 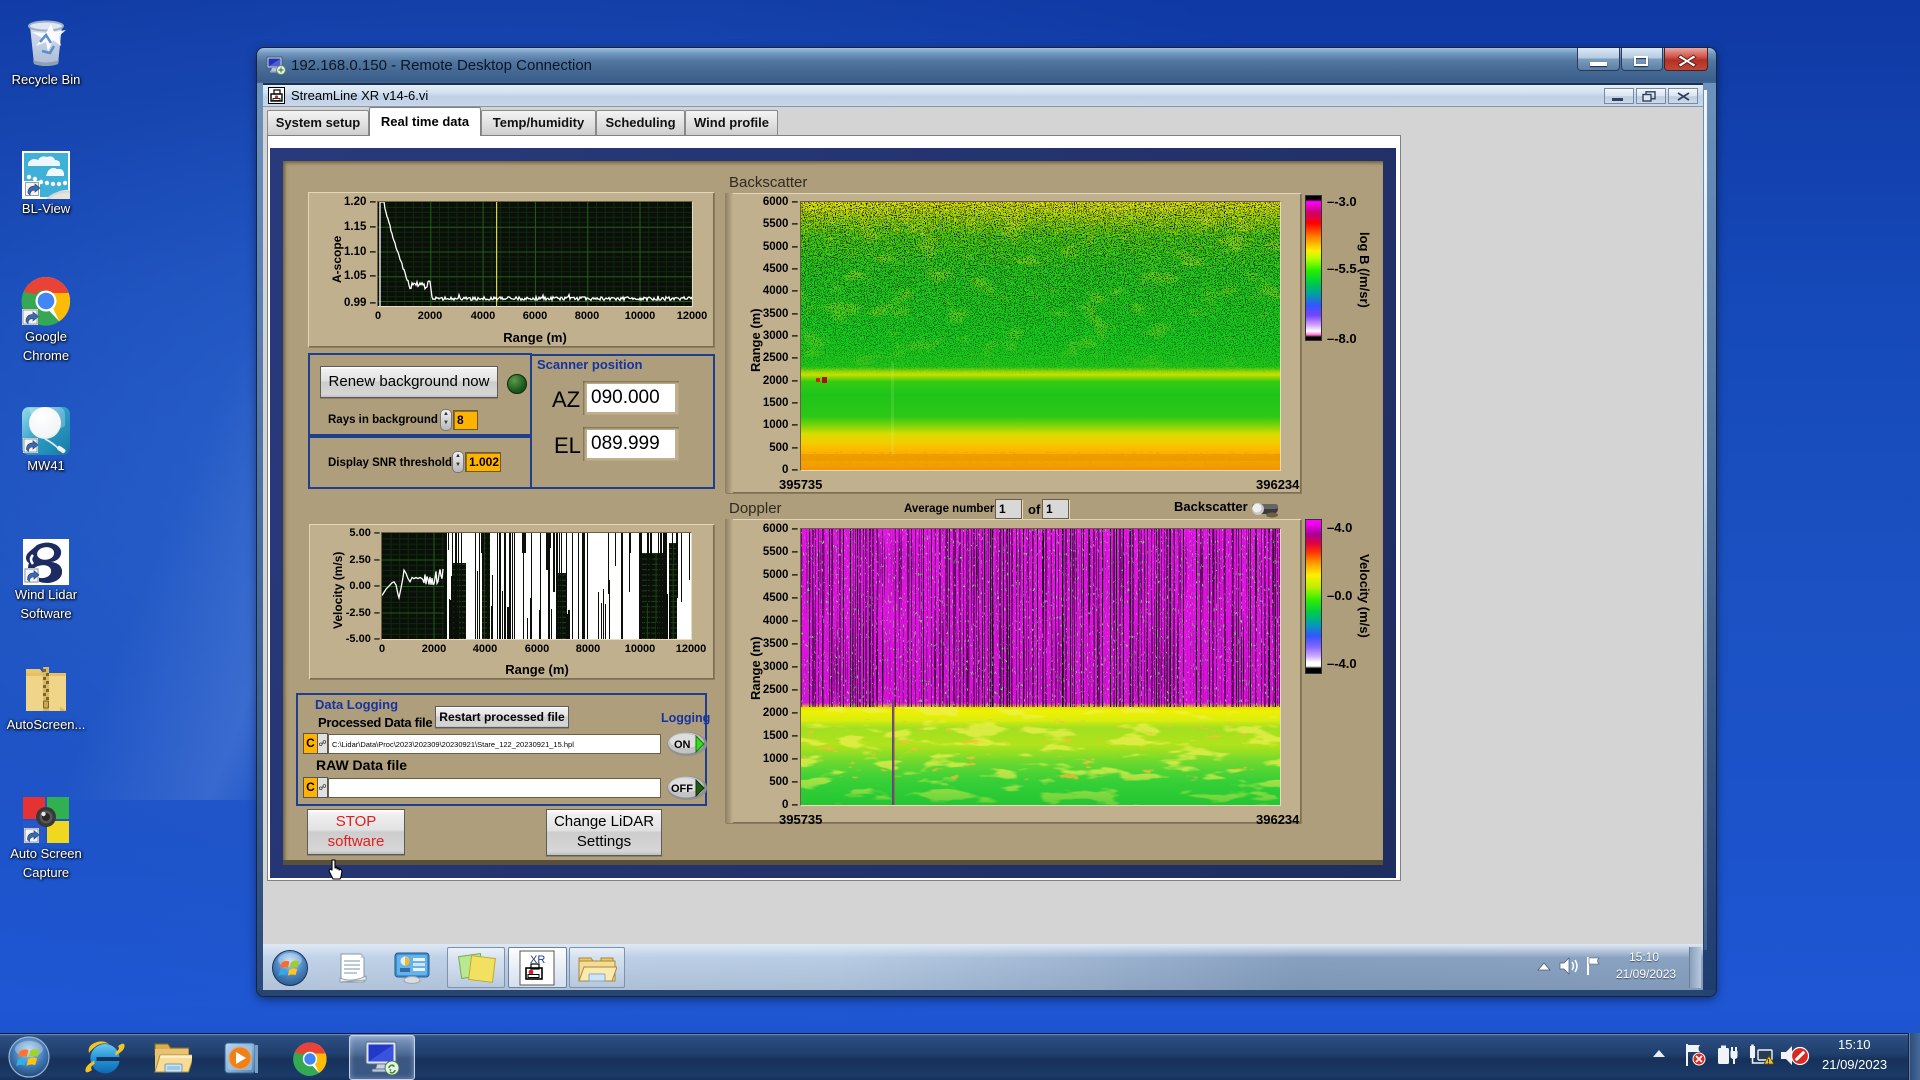 What do you see at coordinates (682, 745) in the screenshot?
I see `svg-text: ON` at bounding box center [682, 745].